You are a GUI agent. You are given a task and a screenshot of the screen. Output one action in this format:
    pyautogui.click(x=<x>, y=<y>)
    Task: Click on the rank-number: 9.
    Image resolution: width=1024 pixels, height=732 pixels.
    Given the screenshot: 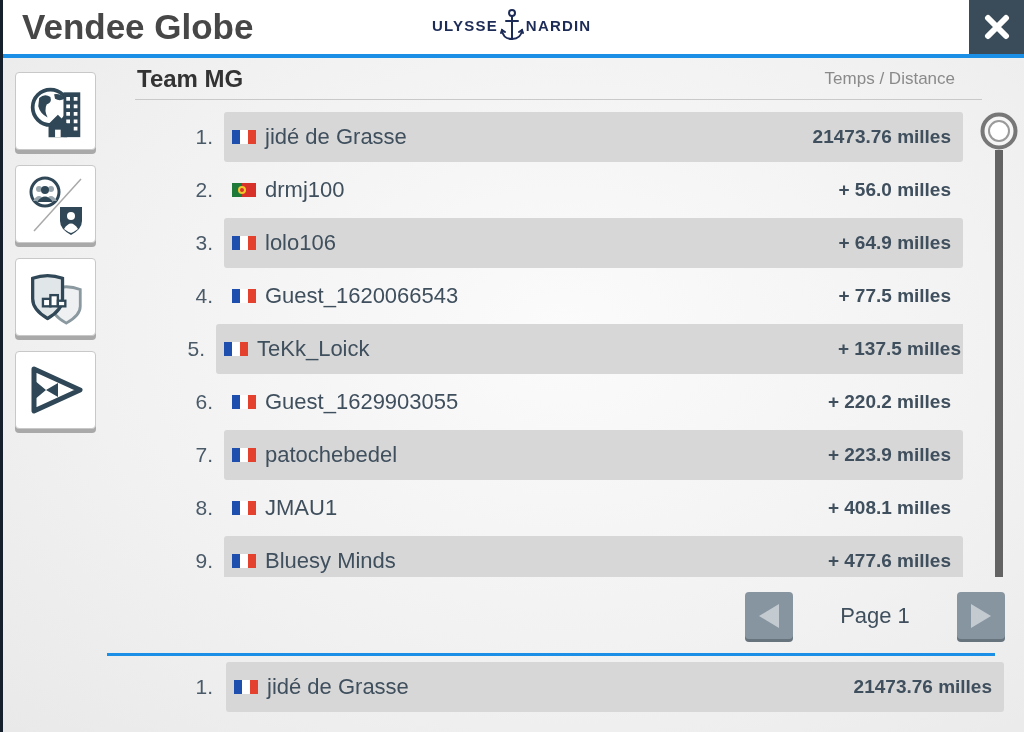 What is the action you would take?
    pyautogui.click(x=203, y=561)
    